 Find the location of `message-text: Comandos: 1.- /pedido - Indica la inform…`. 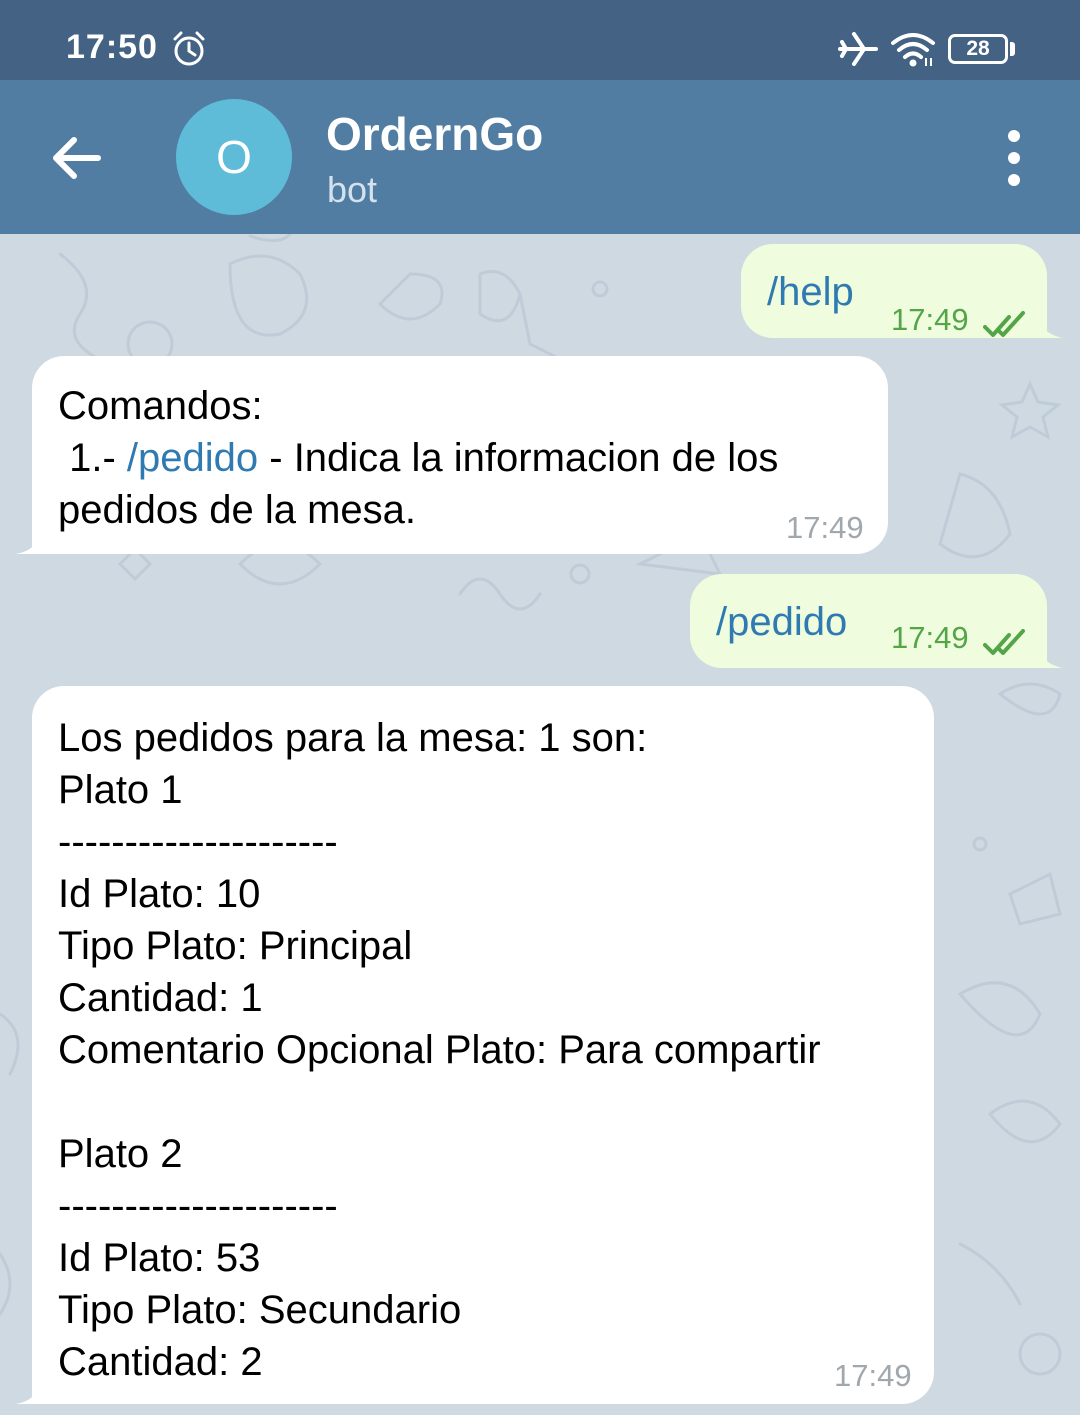

message-text: Comandos: 1.- /pedido - Indica la inform… is located at coordinates (418, 458).